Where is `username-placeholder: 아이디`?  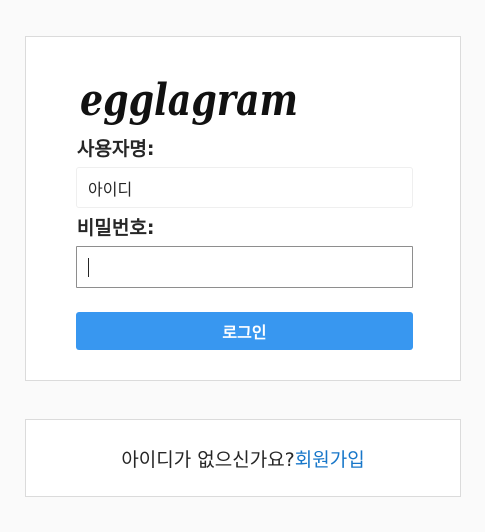 username-placeholder: 아이디 is located at coordinates (110, 189).